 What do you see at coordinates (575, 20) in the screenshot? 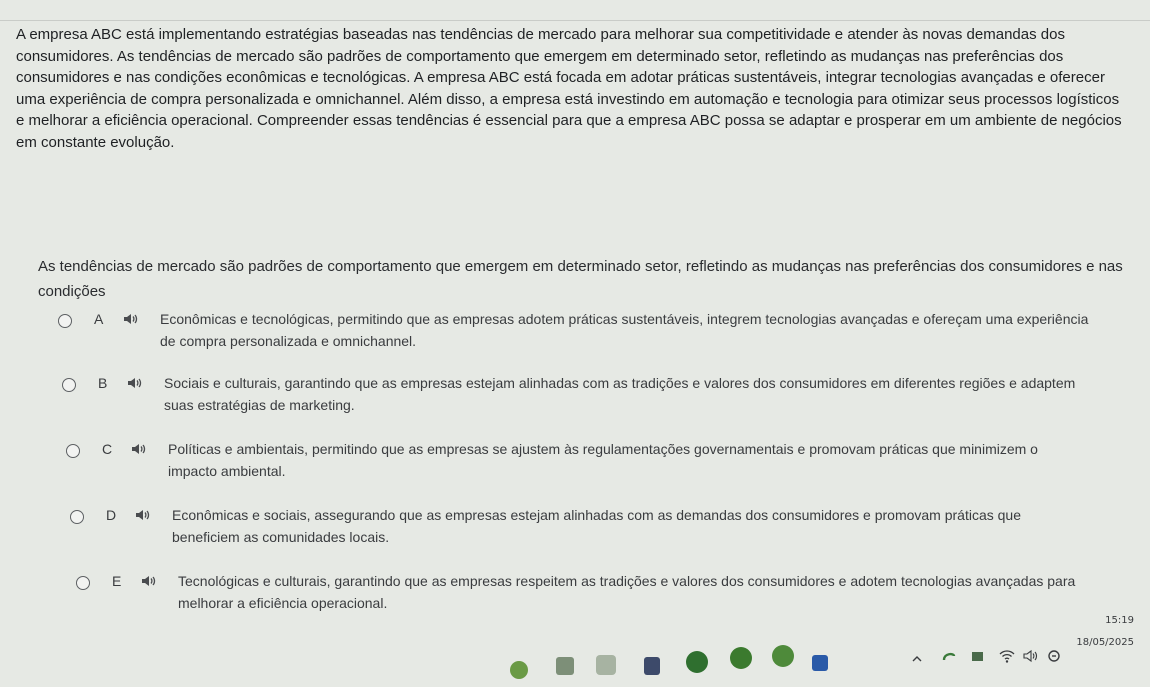
I see `top-divider` at bounding box center [575, 20].